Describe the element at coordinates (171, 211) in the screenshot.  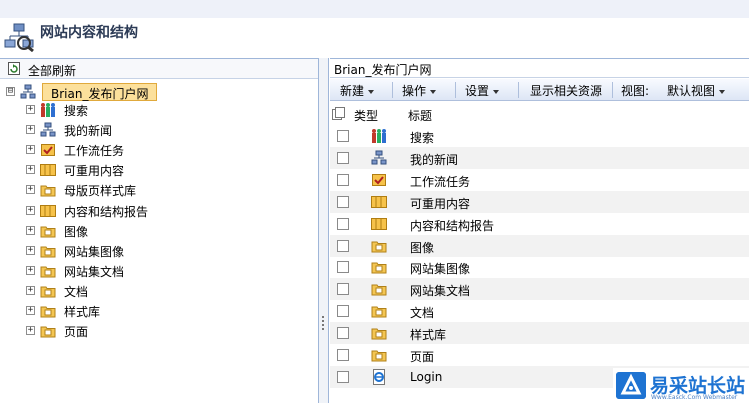
I see `tree-item: + 内容和结构报告` at that location.